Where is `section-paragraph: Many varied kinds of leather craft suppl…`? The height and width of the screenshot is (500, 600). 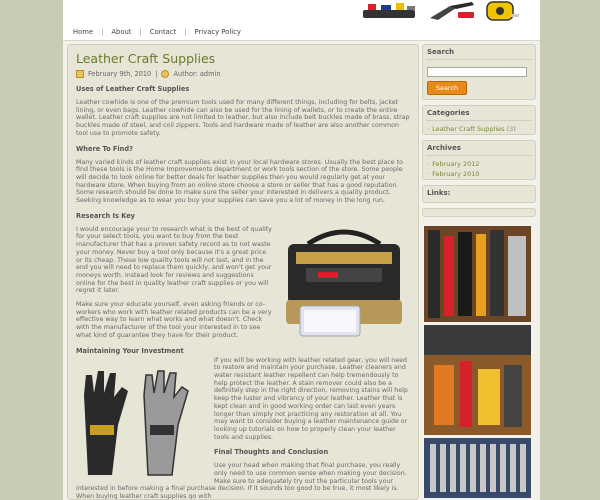 section-paragraph: Many varied kinds of leather craft suppl… is located at coordinates (239, 181).